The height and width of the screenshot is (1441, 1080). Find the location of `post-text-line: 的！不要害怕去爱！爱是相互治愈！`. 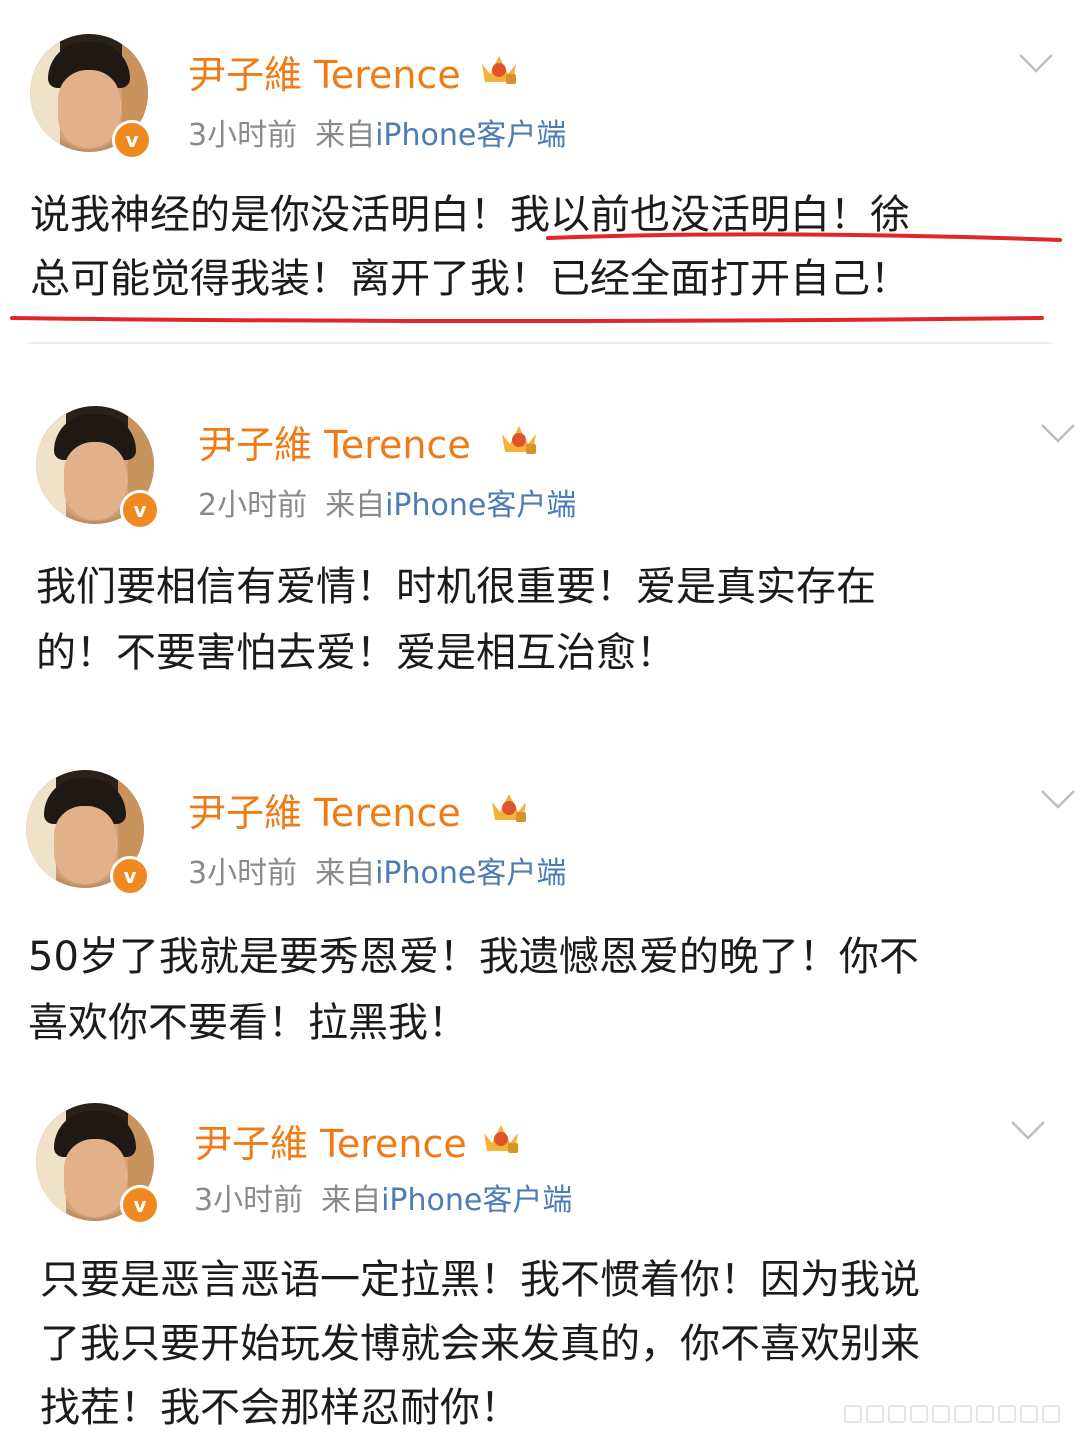

post-text-line: 的！不要害怕去爱！爱是相互治愈！ is located at coordinates (356, 653).